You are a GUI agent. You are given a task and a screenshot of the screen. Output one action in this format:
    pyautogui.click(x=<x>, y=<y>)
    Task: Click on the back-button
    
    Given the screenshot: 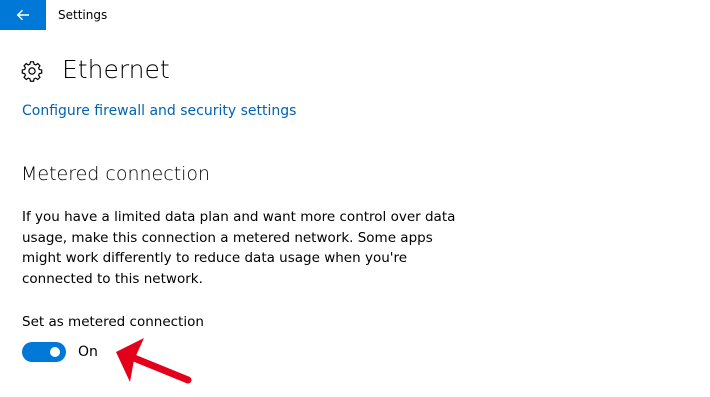 What is the action you would take?
    pyautogui.click(x=23, y=15)
    